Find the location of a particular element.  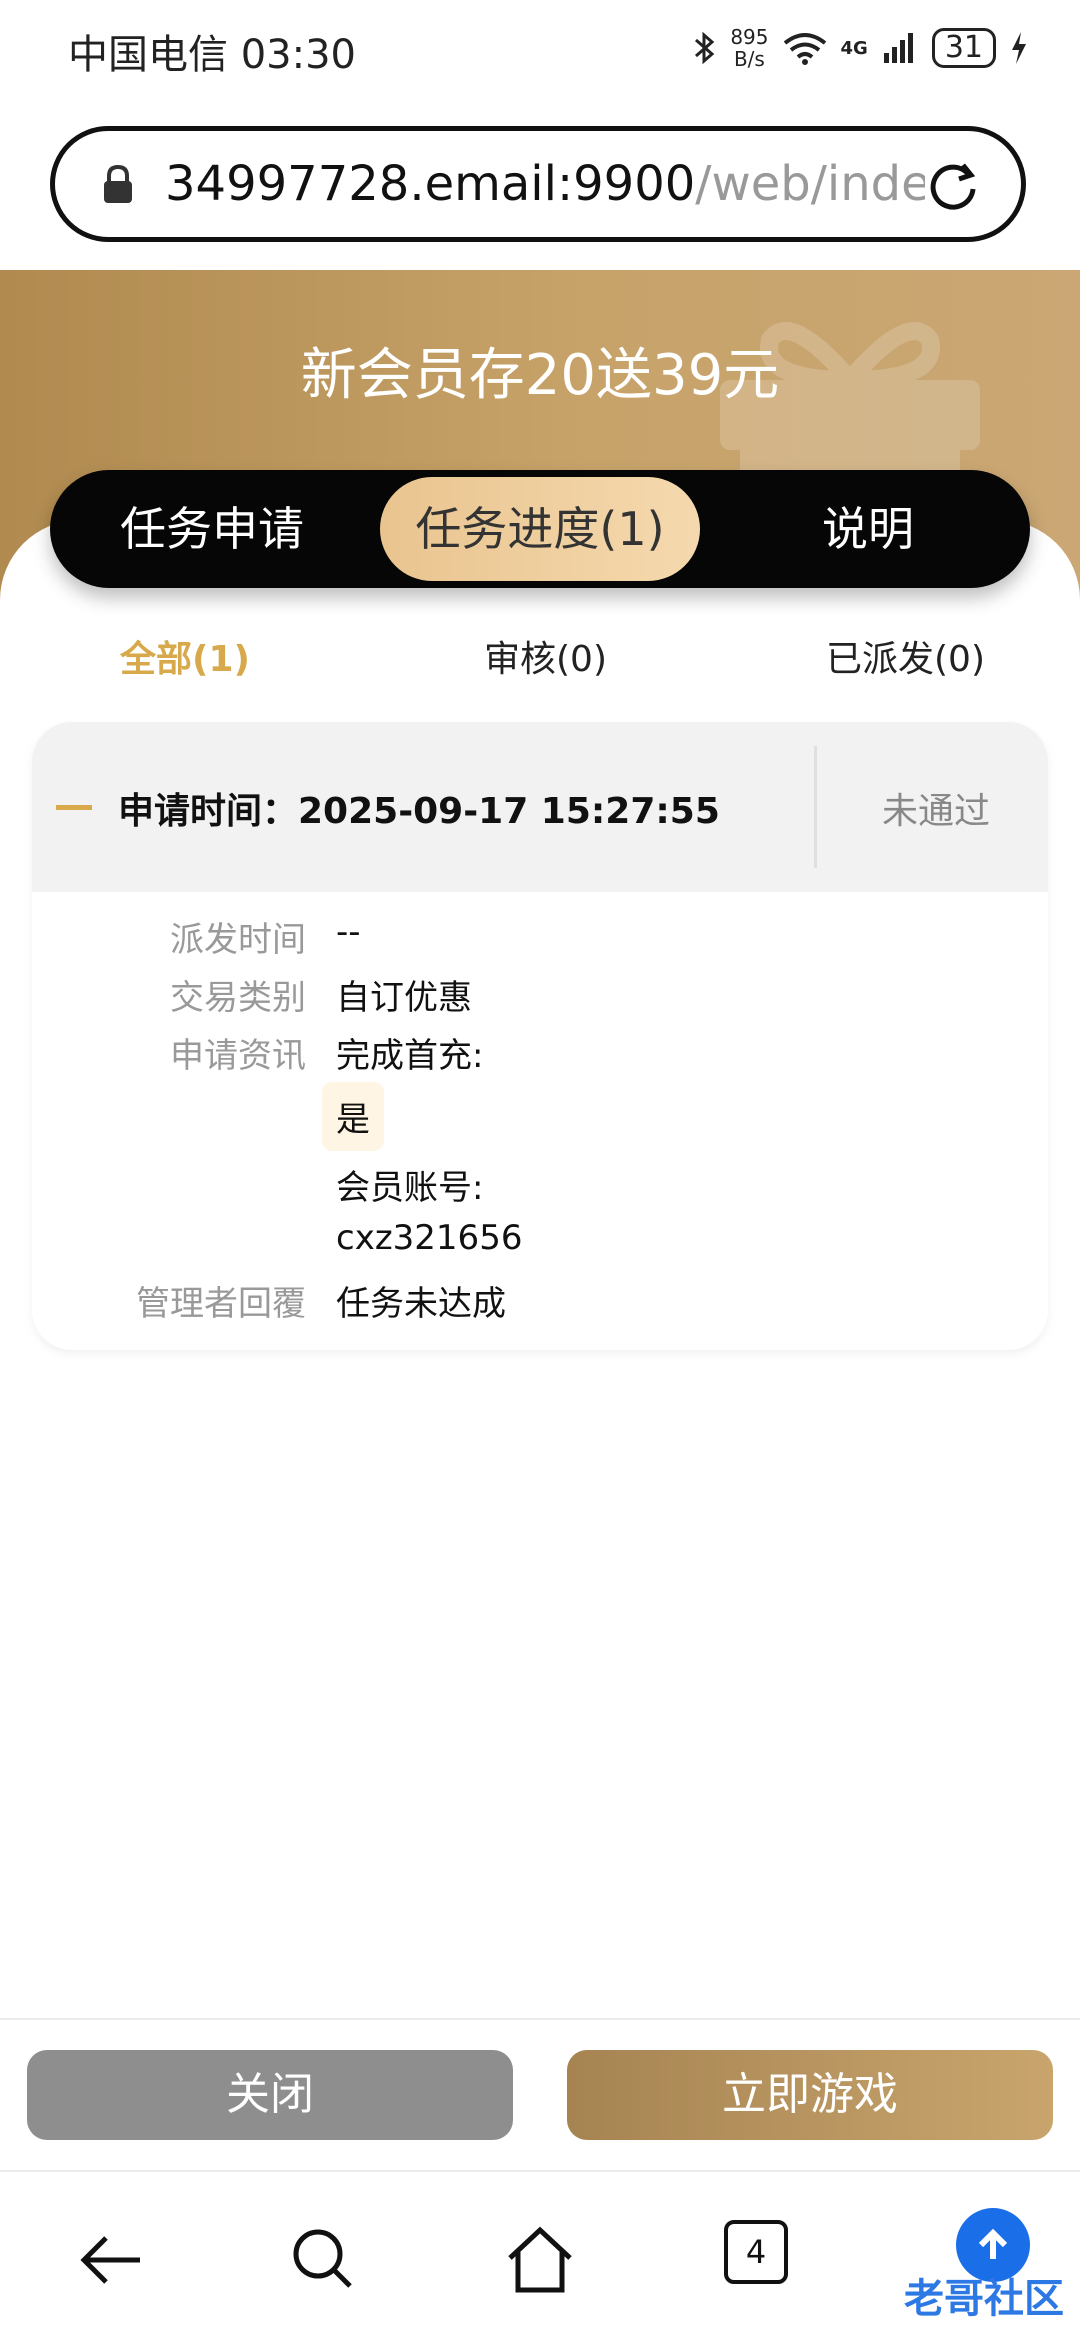

filter-tab-dispatched: 已派发(0) is located at coordinates (905, 656).